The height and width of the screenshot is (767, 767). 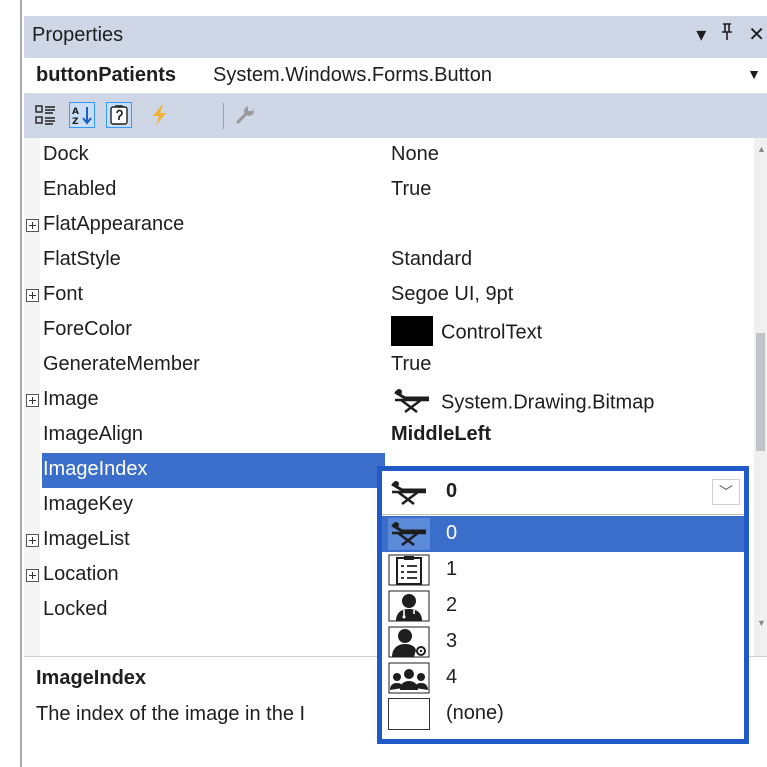 What do you see at coordinates (756, 35) in the screenshot?
I see `close-icon: ✕` at bounding box center [756, 35].